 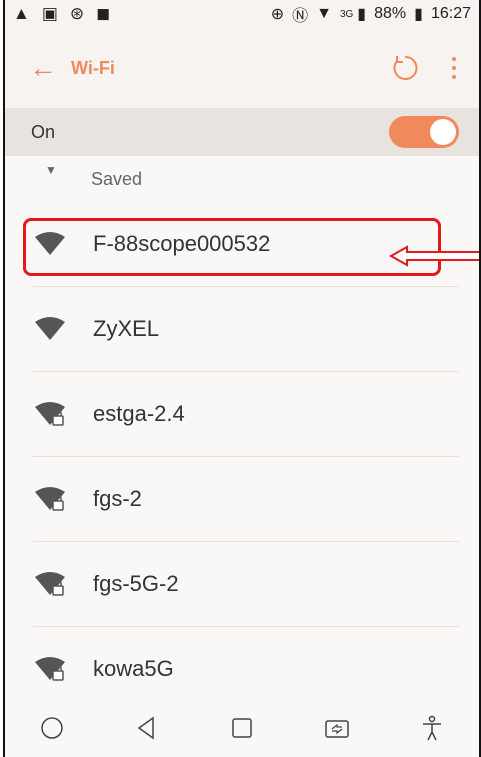 What do you see at coordinates (77, 13) in the screenshot?
I see `accessibility-icon: ⊛` at bounding box center [77, 13].